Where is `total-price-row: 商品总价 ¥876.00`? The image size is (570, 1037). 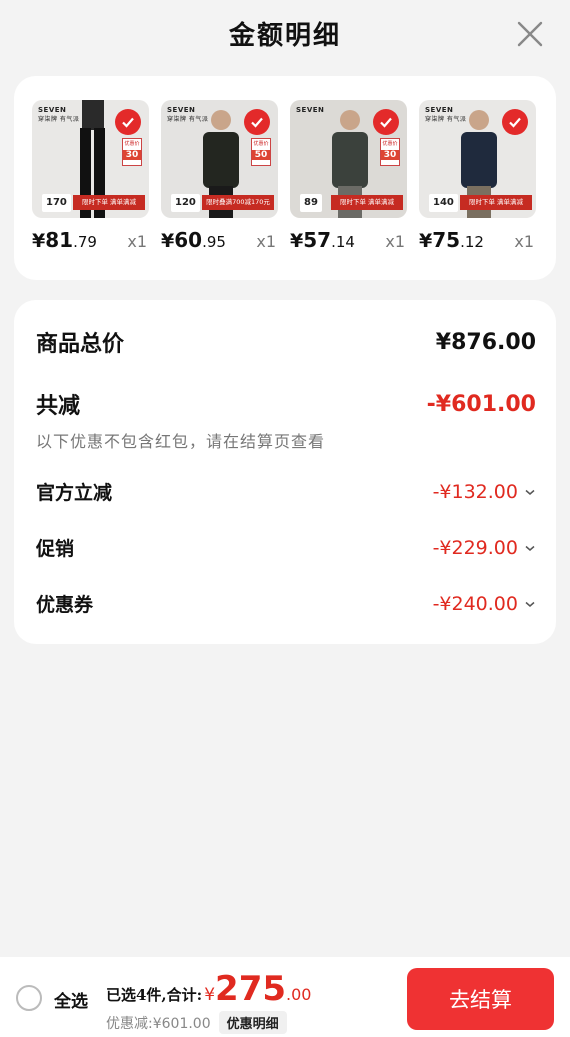
total-price-row: 商品总价 ¥876.00 is located at coordinates (286, 342).